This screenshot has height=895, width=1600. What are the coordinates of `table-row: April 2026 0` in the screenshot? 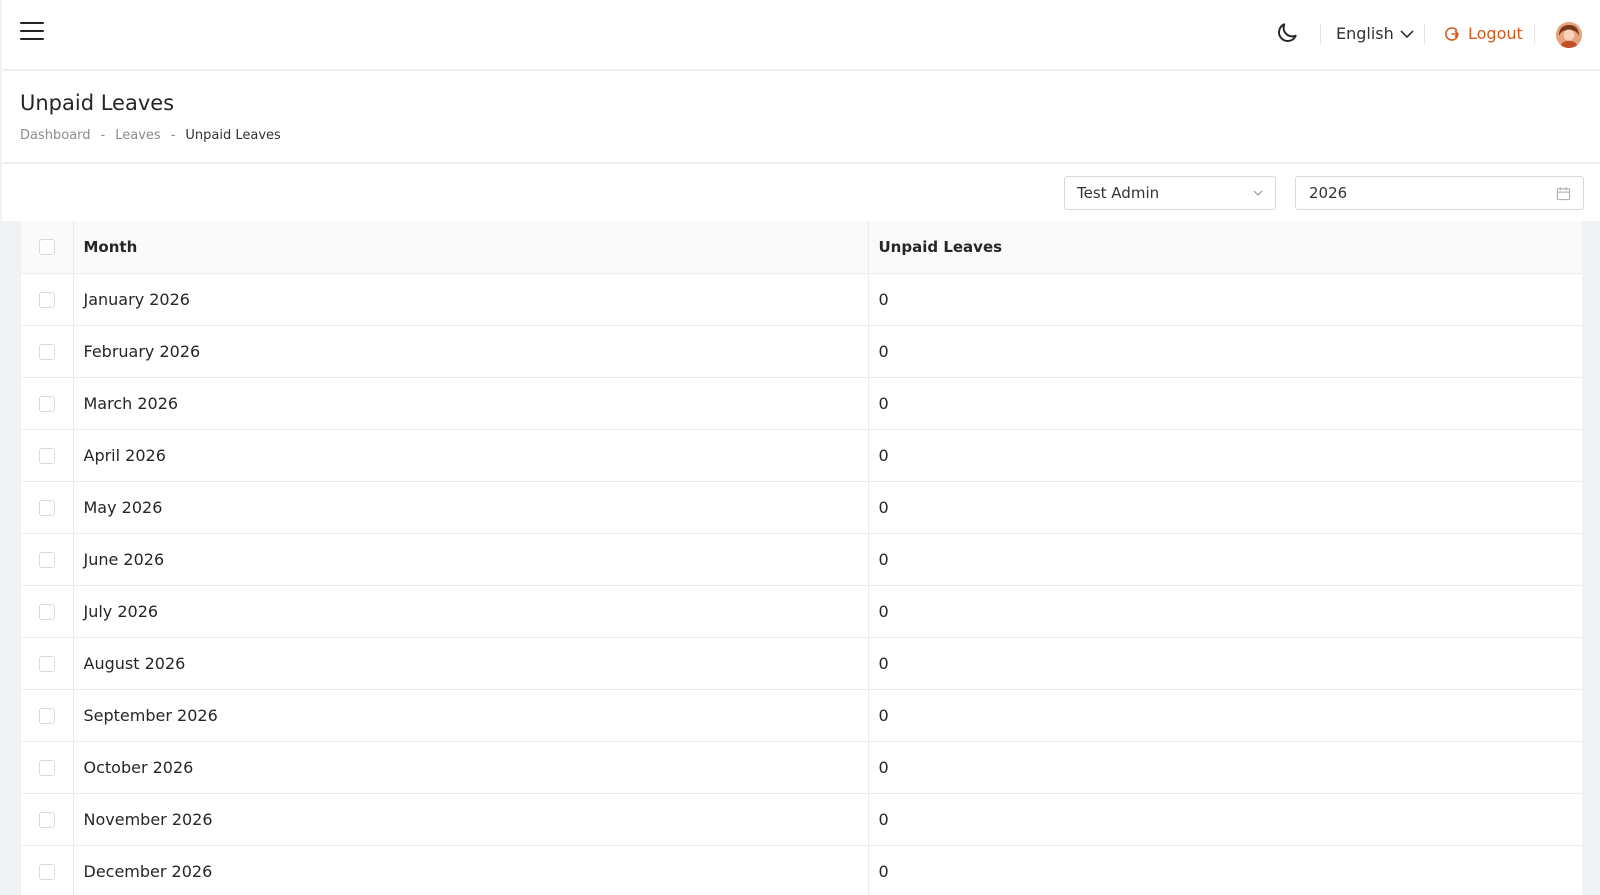 It's located at (801, 455).